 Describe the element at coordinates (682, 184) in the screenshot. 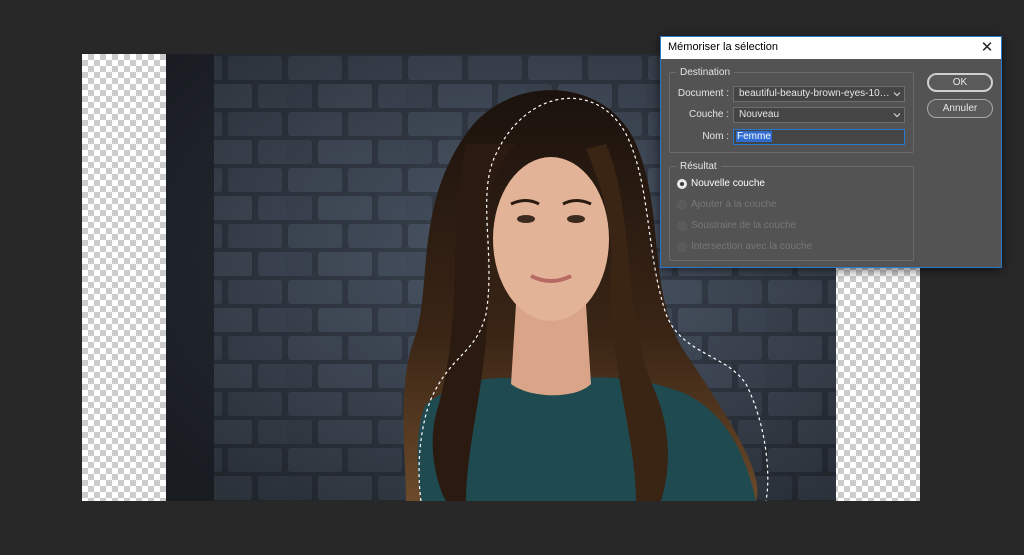

I see `radio-selected` at that location.